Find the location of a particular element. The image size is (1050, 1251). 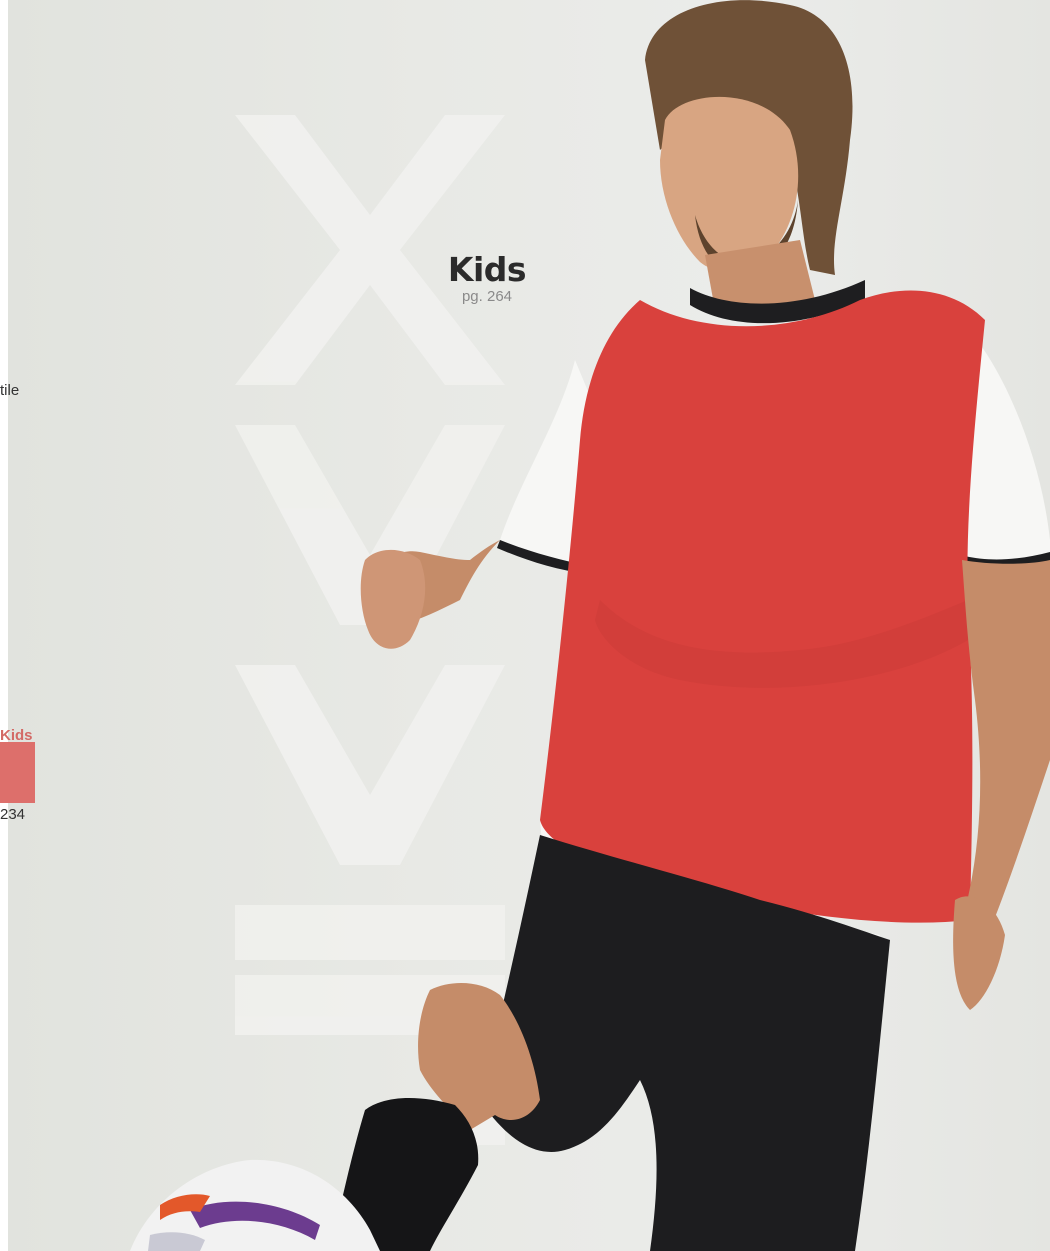

section-label: Kids pg. 264 is located at coordinates (487, 278).